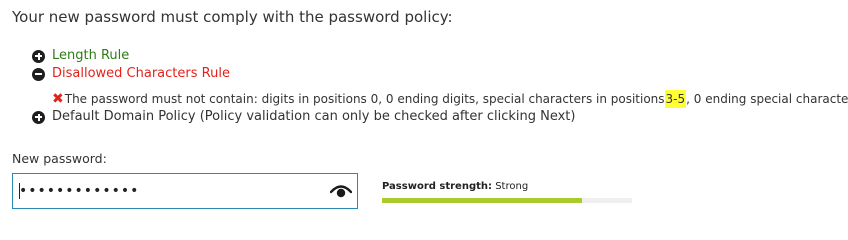 This screenshot has height=240, width=848. I want to click on password-strength: Password strength: Strong, so click(455, 186).